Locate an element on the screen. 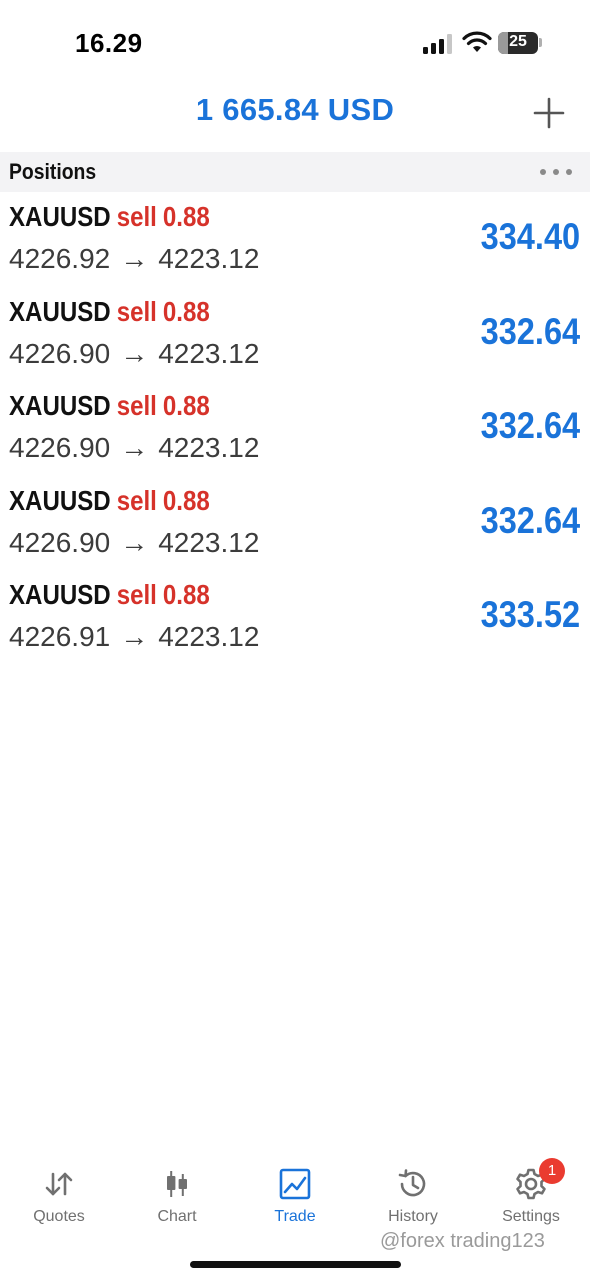 This screenshot has width=590, height=1280. tab-label: Quotes is located at coordinates (59, 1216).